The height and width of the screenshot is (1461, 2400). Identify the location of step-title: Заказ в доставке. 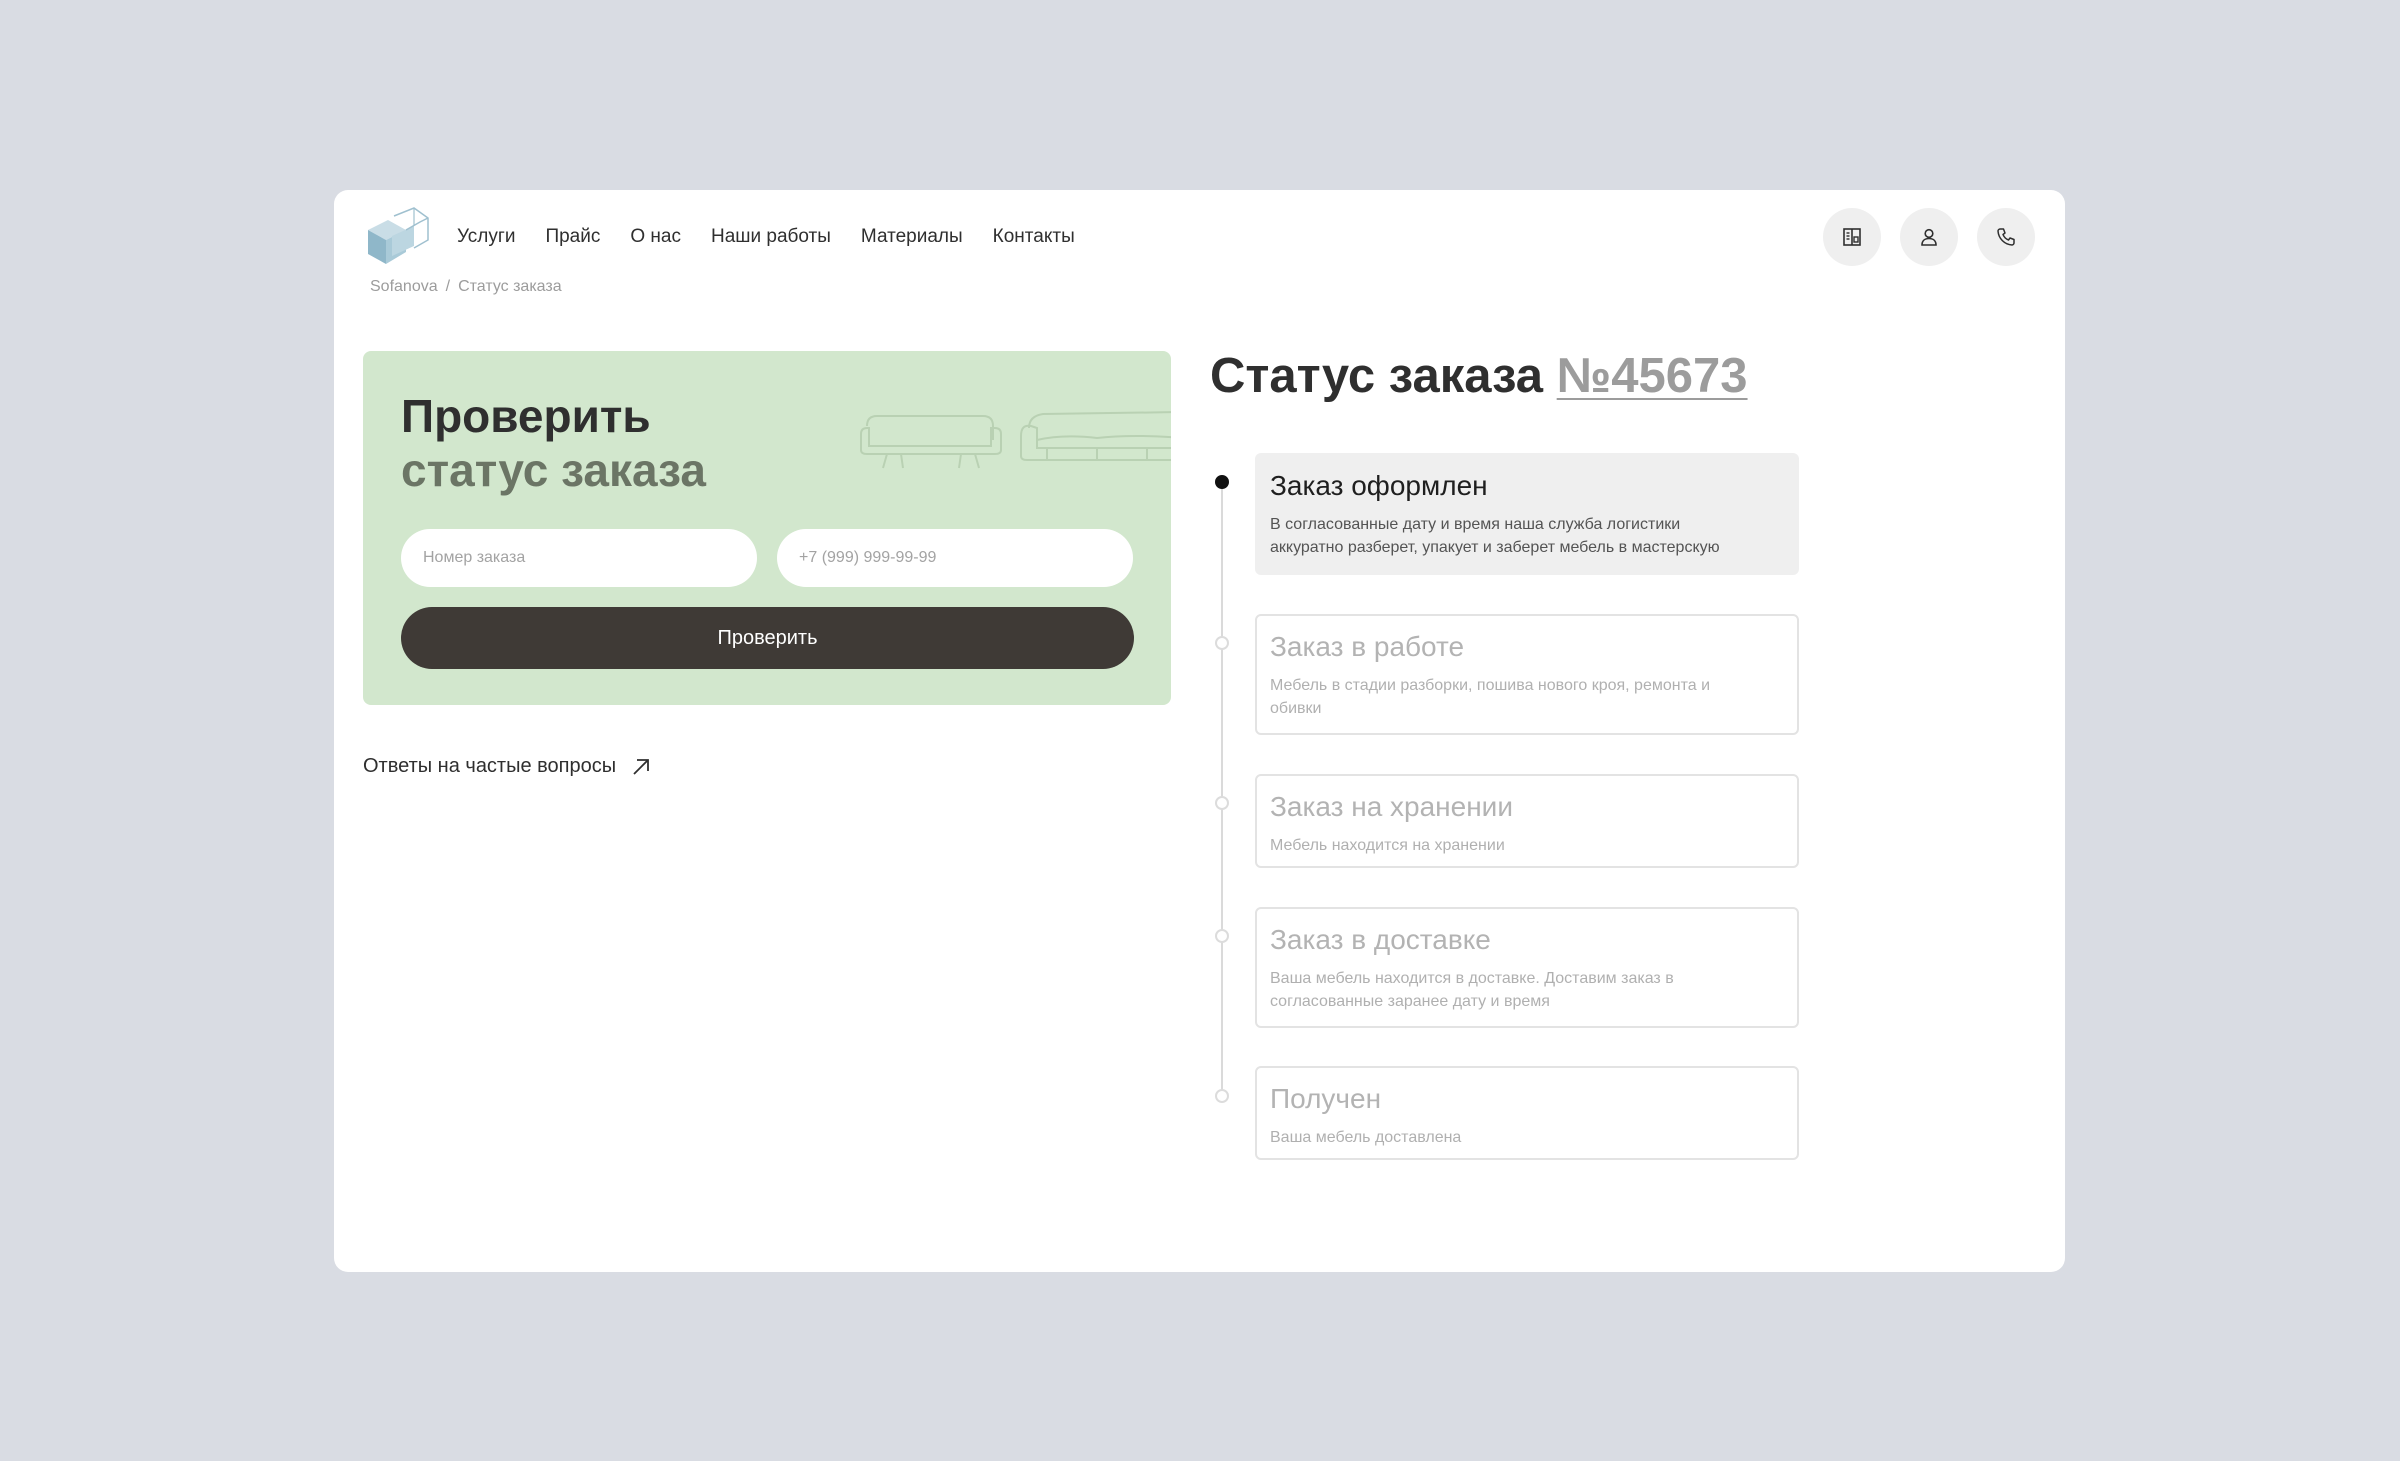
(1380, 939).